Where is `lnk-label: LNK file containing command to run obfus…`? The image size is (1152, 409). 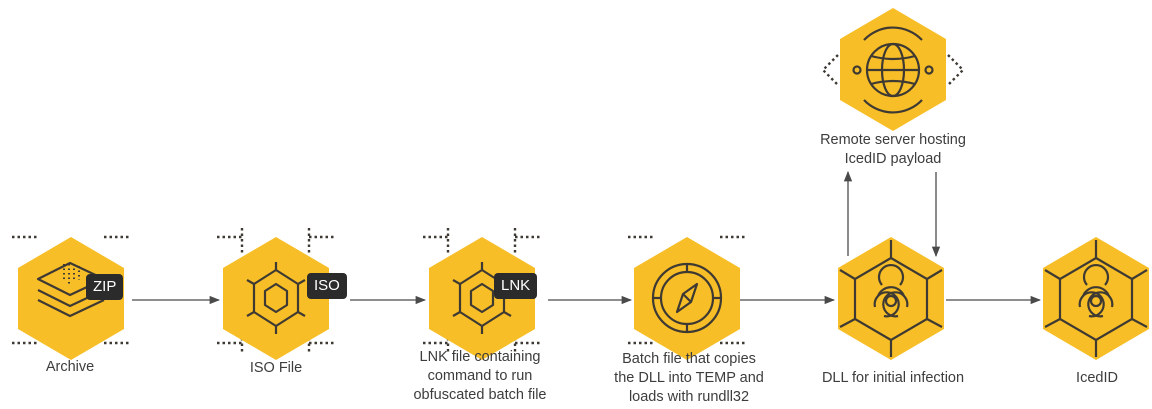 lnk-label: LNK file containing command to run obfus… is located at coordinates (480, 376).